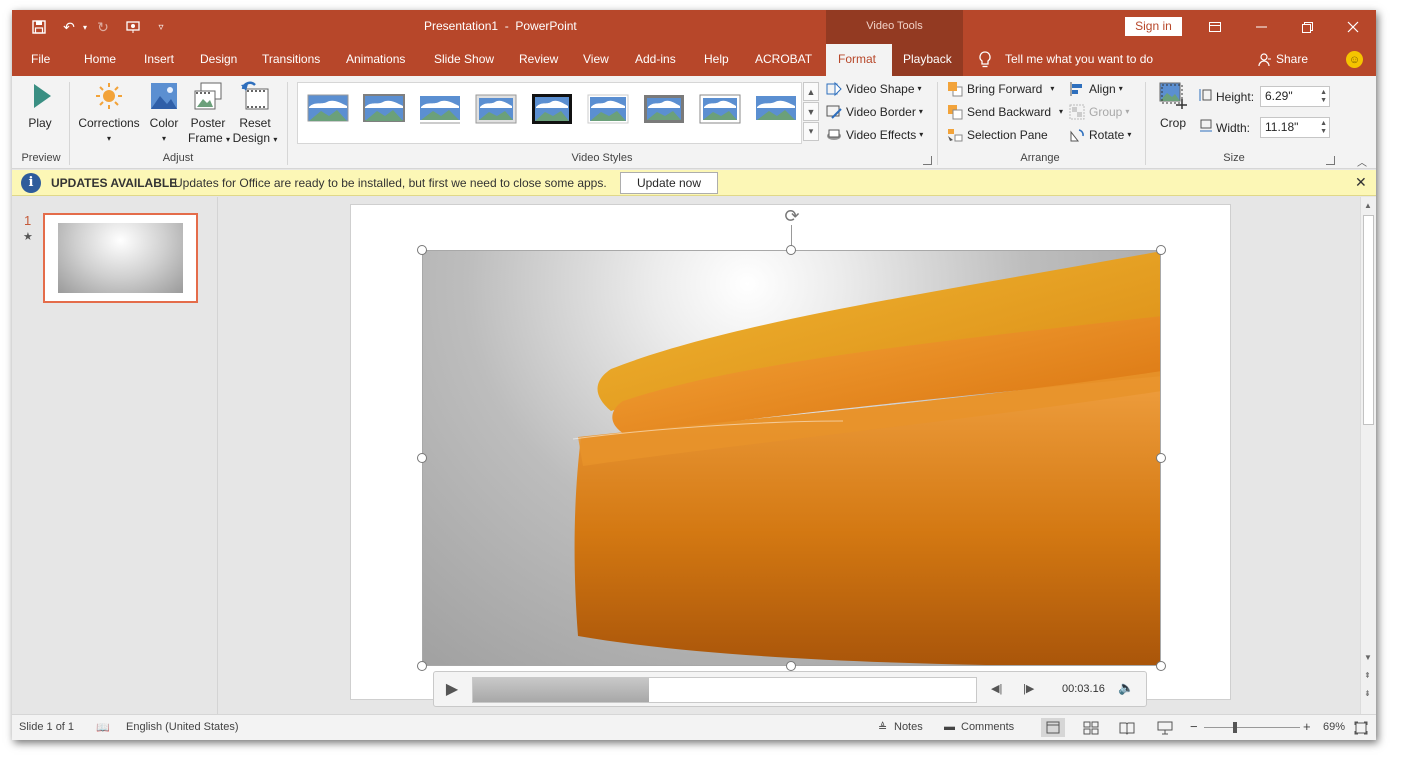 The width and height of the screenshot is (1402, 765). Describe the element at coordinates (1126, 688) in the screenshot. I see `volume-icon: 🔈` at that location.